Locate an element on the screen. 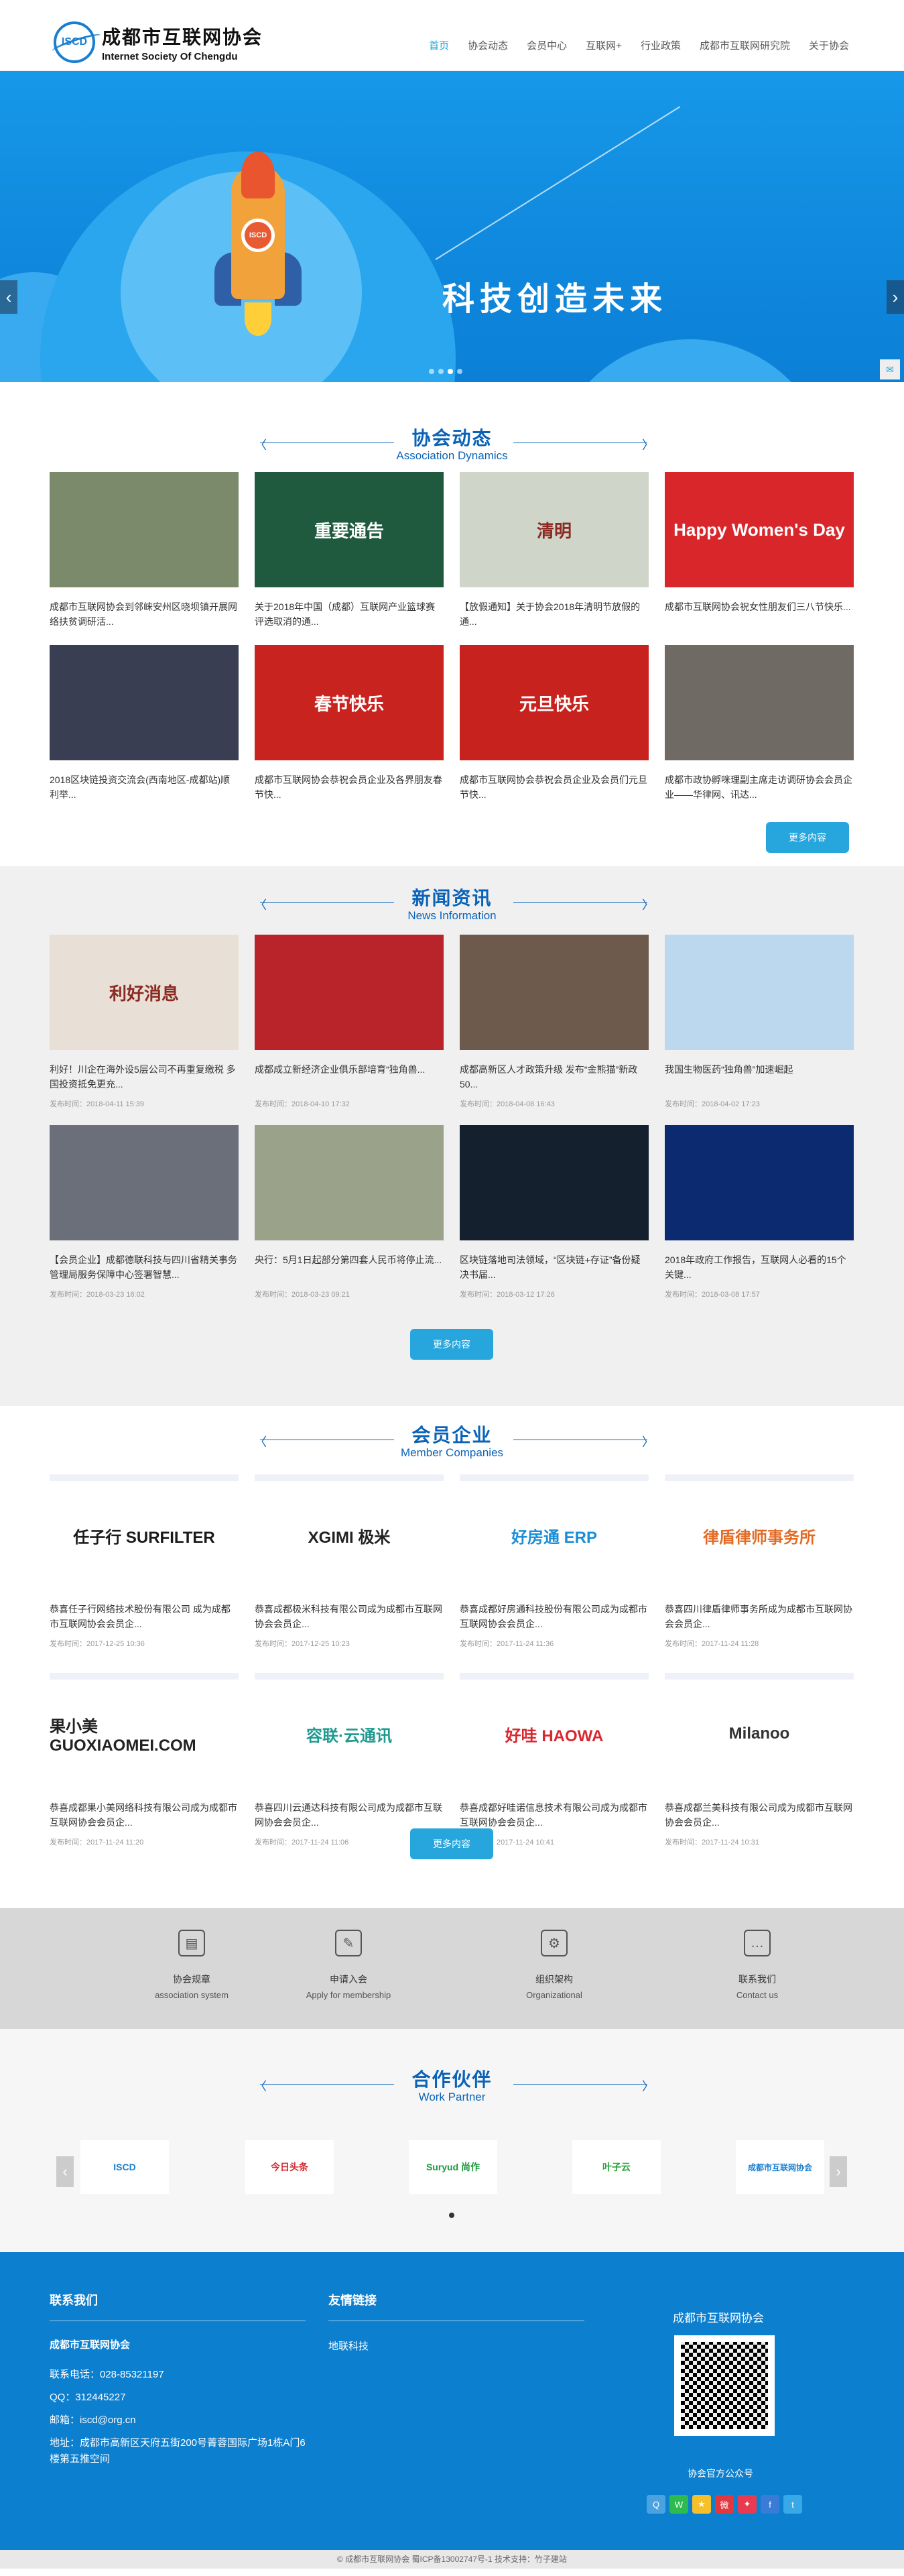  qzone-icon: ★ is located at coordinates (702, 2504).